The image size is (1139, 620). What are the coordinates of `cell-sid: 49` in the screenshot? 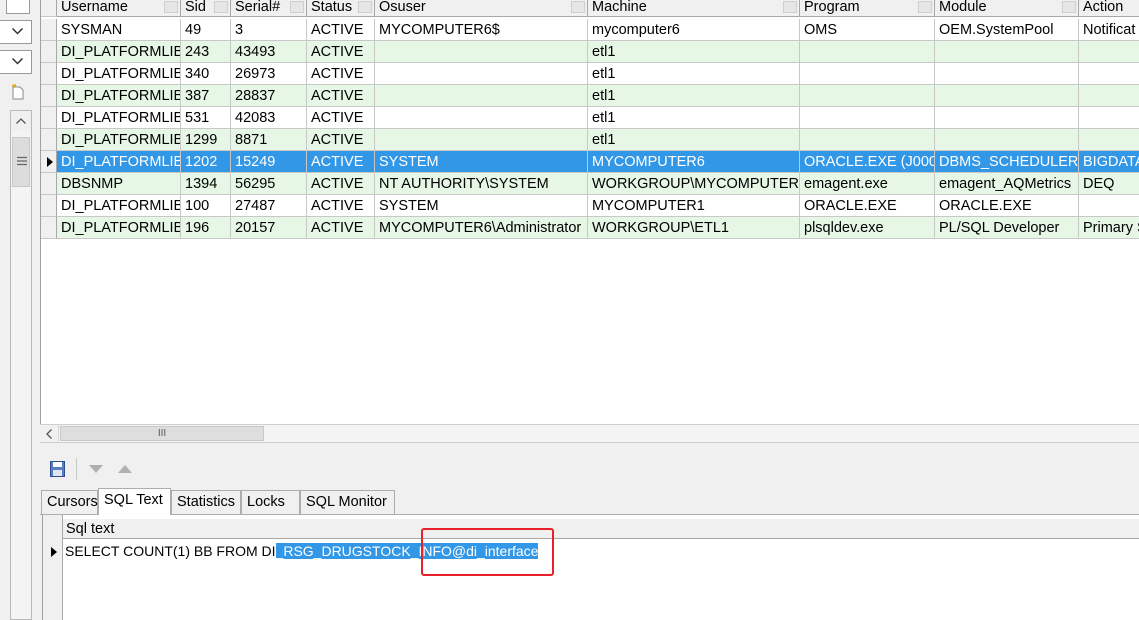 It's located at (206, 30).